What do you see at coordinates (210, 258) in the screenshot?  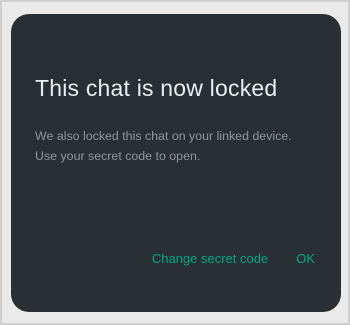 I see `change-secret-code-button: Change secret code` at bounding box center [210, 258].